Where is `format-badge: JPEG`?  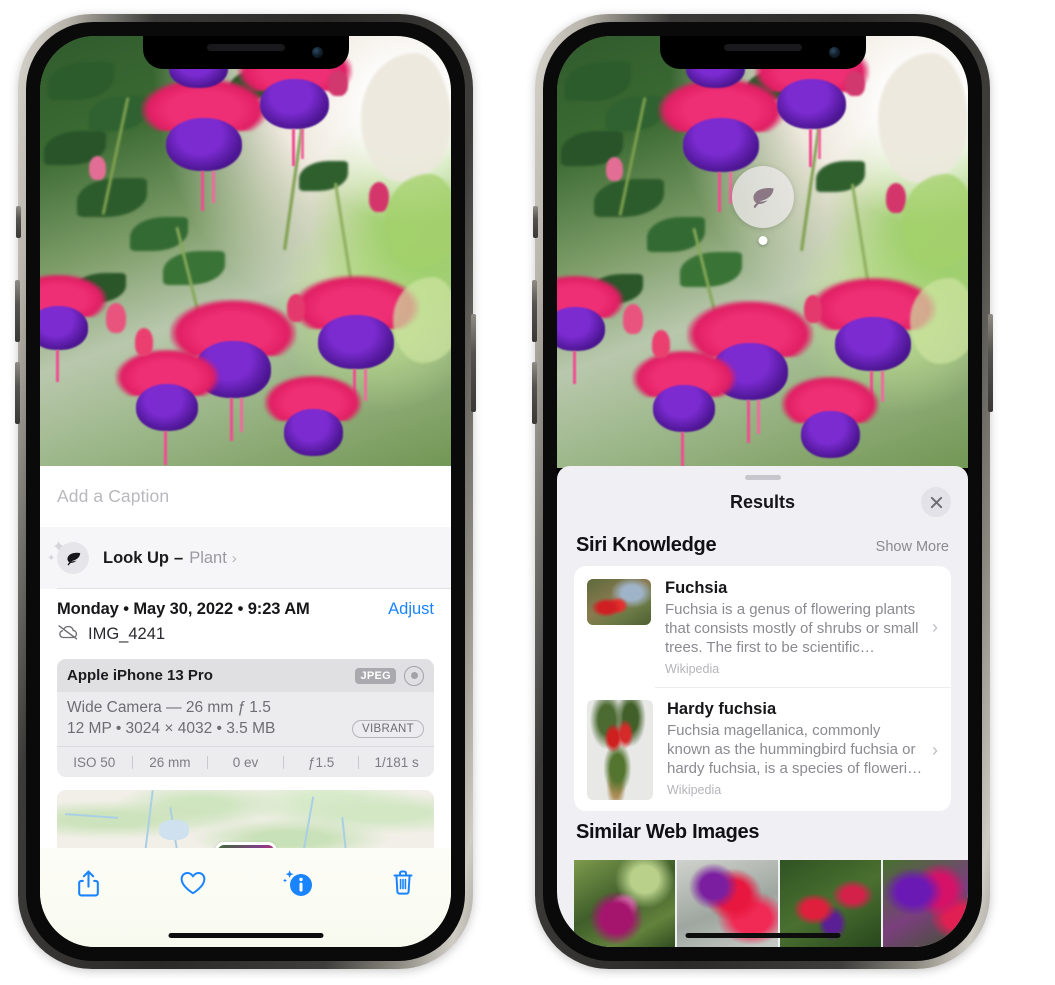
format-badge: JPEG is located at coordinates (375, 675).